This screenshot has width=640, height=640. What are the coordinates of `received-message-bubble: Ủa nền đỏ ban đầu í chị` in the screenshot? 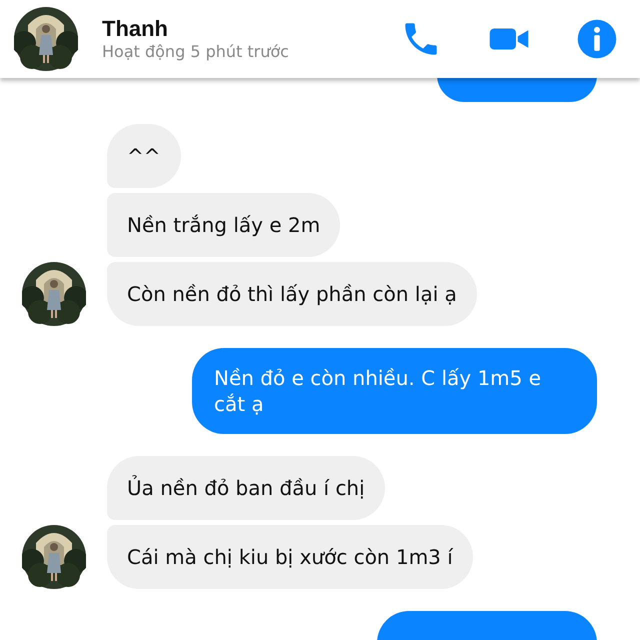 It's located at (246, 488).